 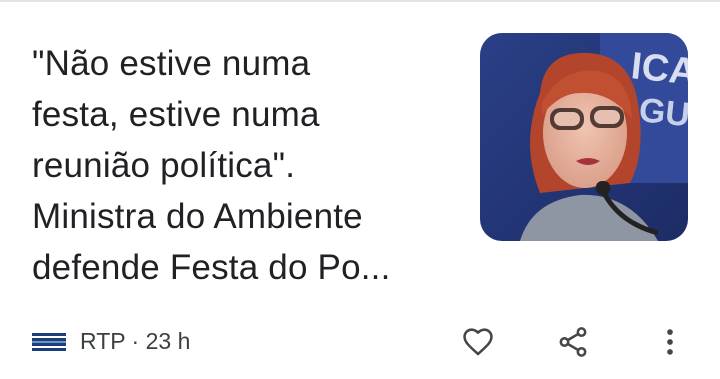 I want to click on heart-icon, so click(x=478, y=342).